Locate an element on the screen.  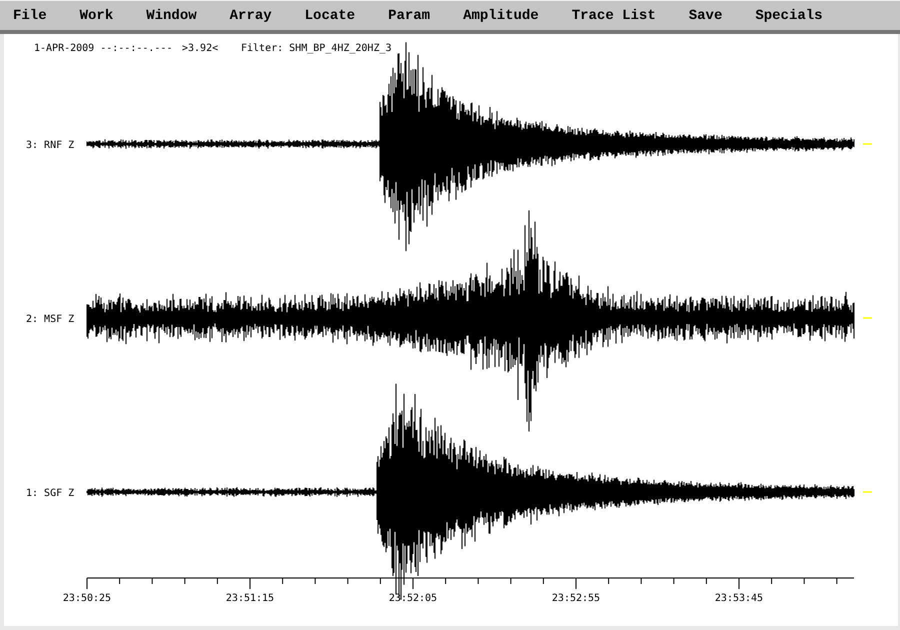
menu-item: Save is located at coordinates (705, 16).